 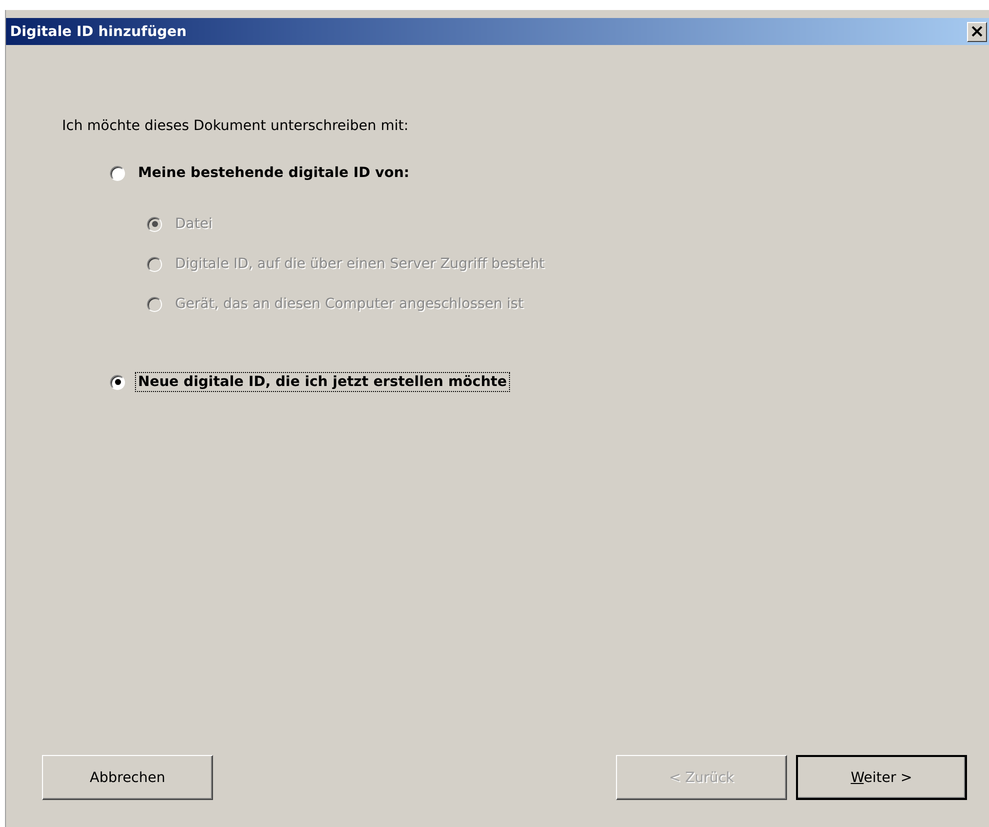 I want to click on radio-label: Neue digitale ID, die ich jetzt erstellen möchte, so click(x=322, y=382).